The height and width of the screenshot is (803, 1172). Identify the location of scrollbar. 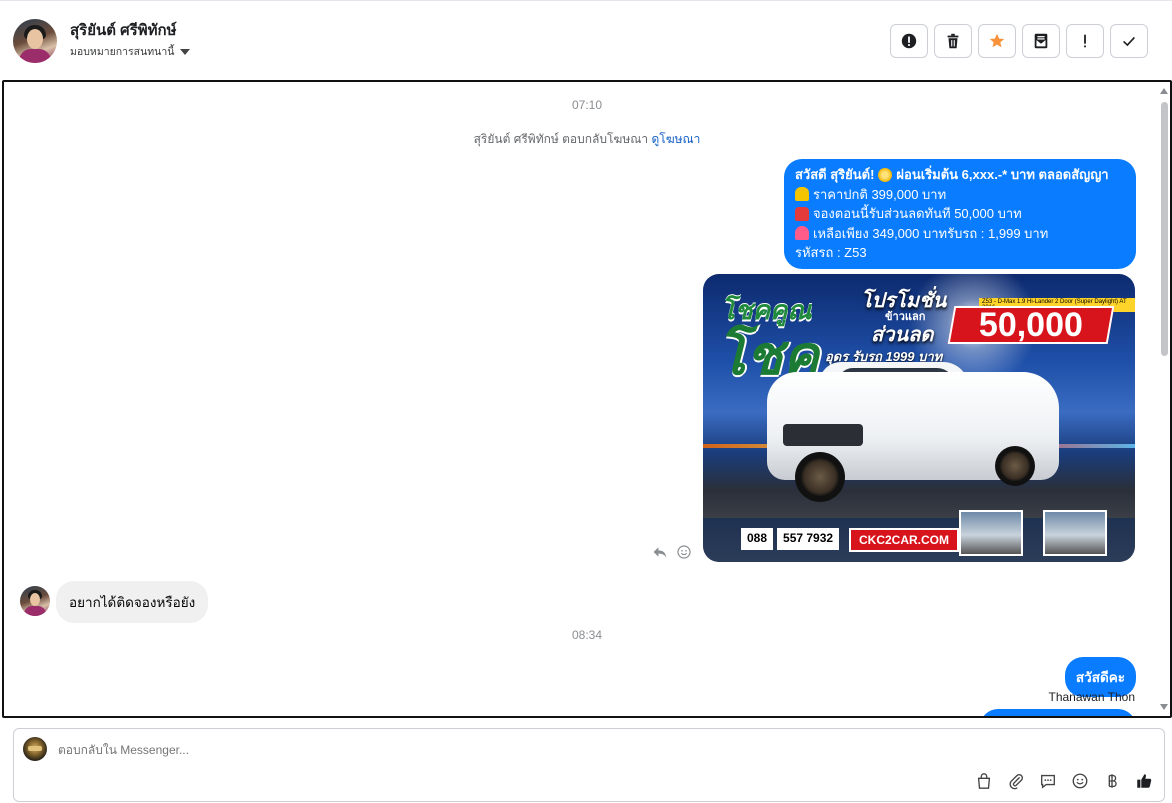
(1164, 399).